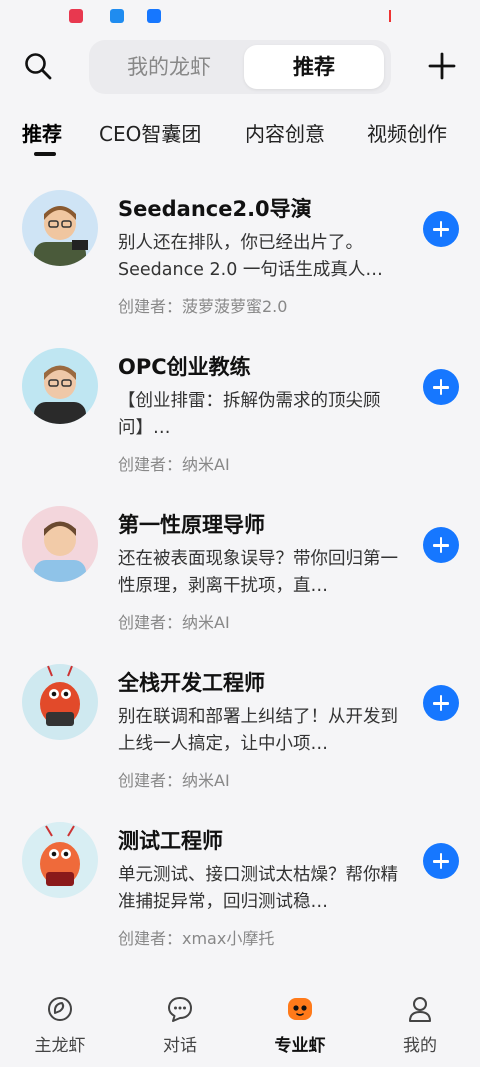  What do you see at coordinates (170, 841) in the screenshot?
I see `agent-title: 测试工程师` at bounding box center [170, 841].